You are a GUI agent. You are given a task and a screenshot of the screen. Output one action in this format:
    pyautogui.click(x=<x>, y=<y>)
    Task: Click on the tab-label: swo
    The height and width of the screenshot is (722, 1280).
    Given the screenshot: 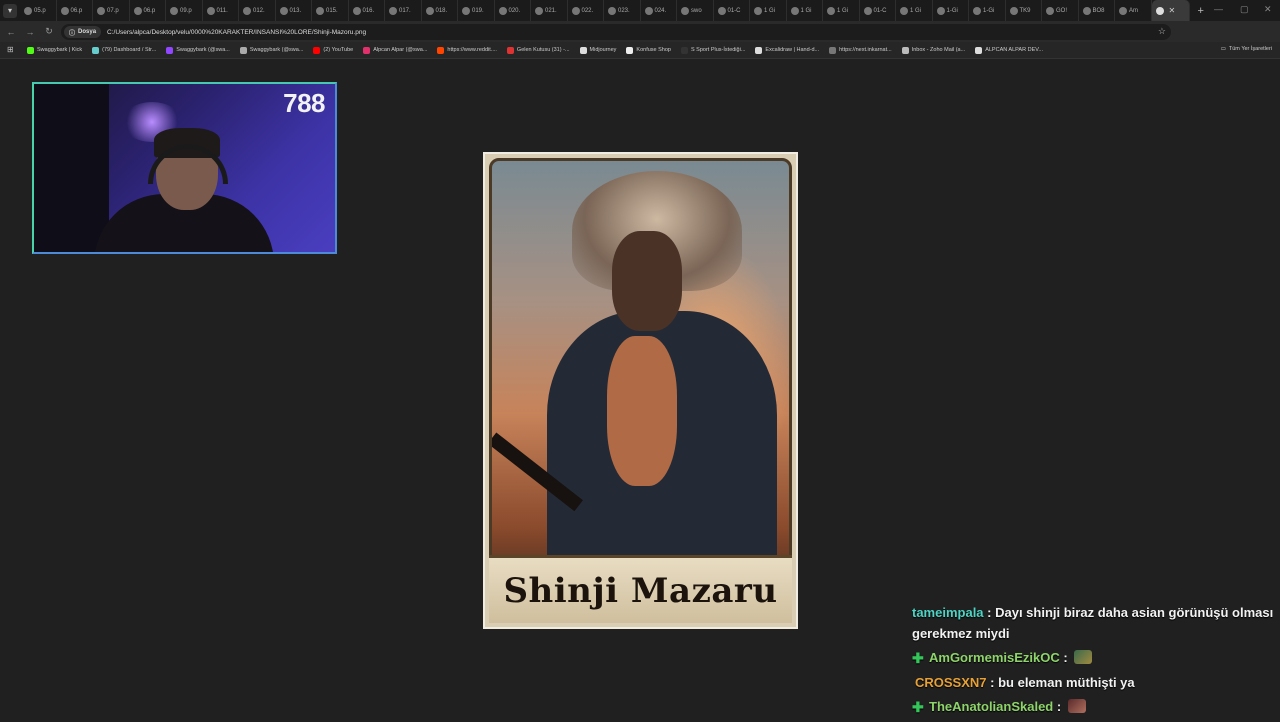 What is the action you would take?
    pyautogui.click(x=696, y=10)
    